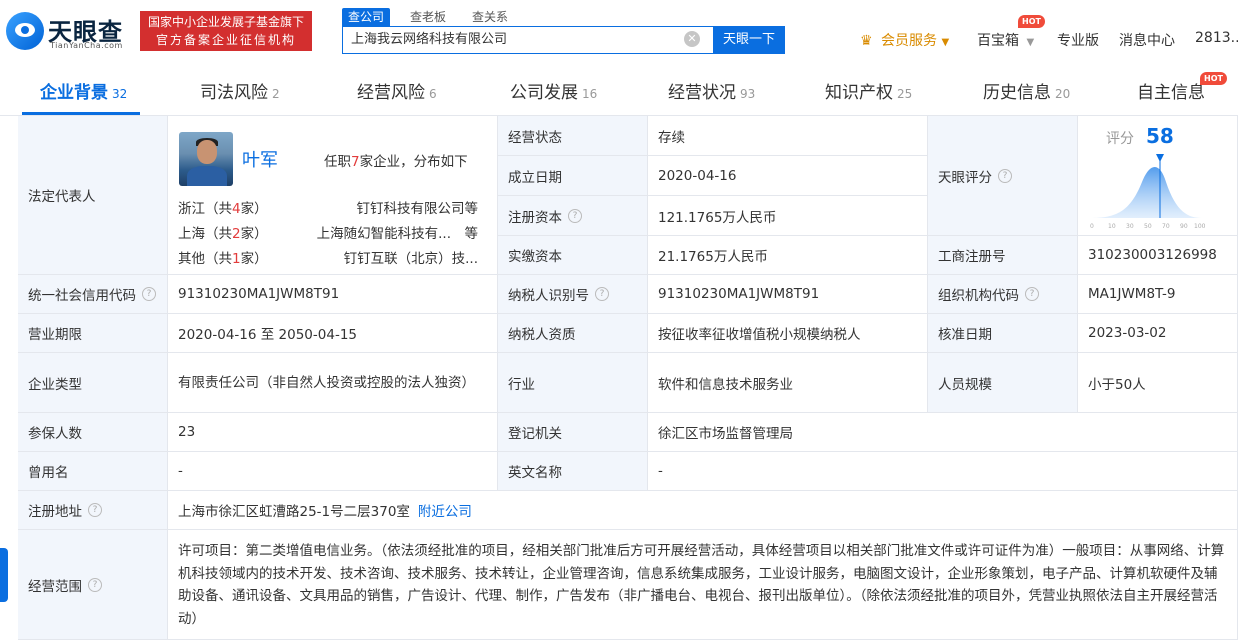 This screenshot has height=640, width=1238. Describe the element at coordinates (25, 31) in the screenshot. I see `eye-logo-icon` at that location.